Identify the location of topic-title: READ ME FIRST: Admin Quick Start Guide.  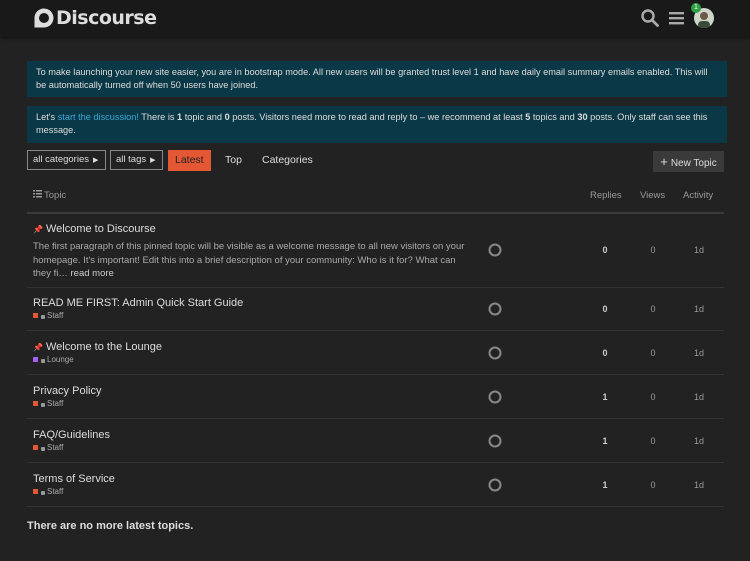
(138, 303).